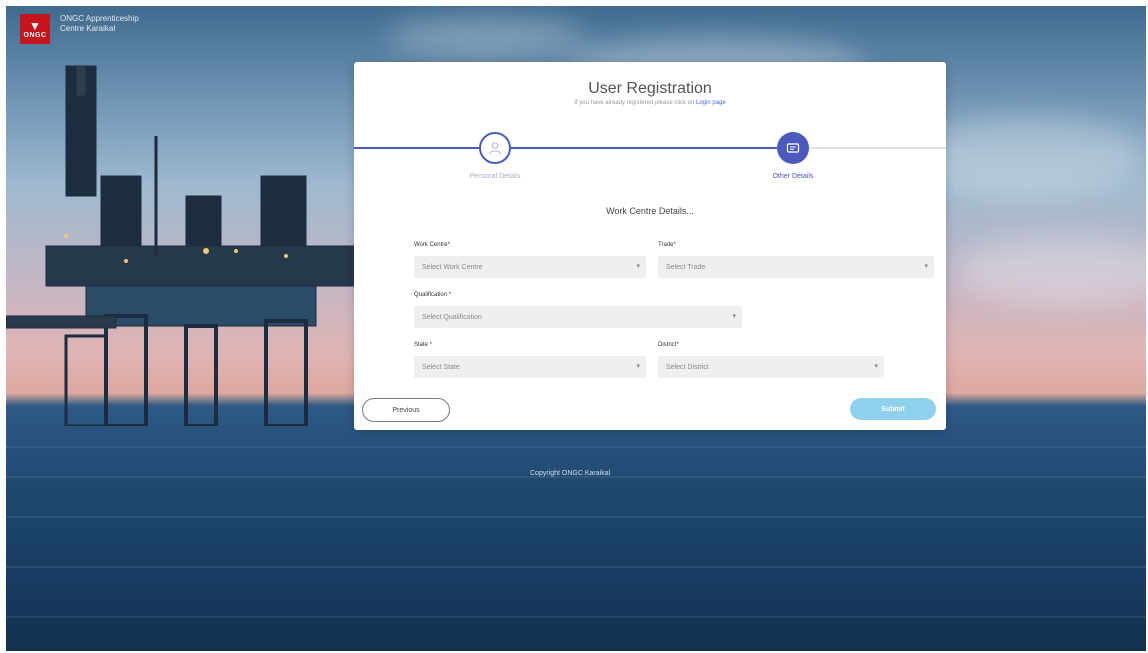  I want to click on district-select: Select District ▾, so click(771, 367).